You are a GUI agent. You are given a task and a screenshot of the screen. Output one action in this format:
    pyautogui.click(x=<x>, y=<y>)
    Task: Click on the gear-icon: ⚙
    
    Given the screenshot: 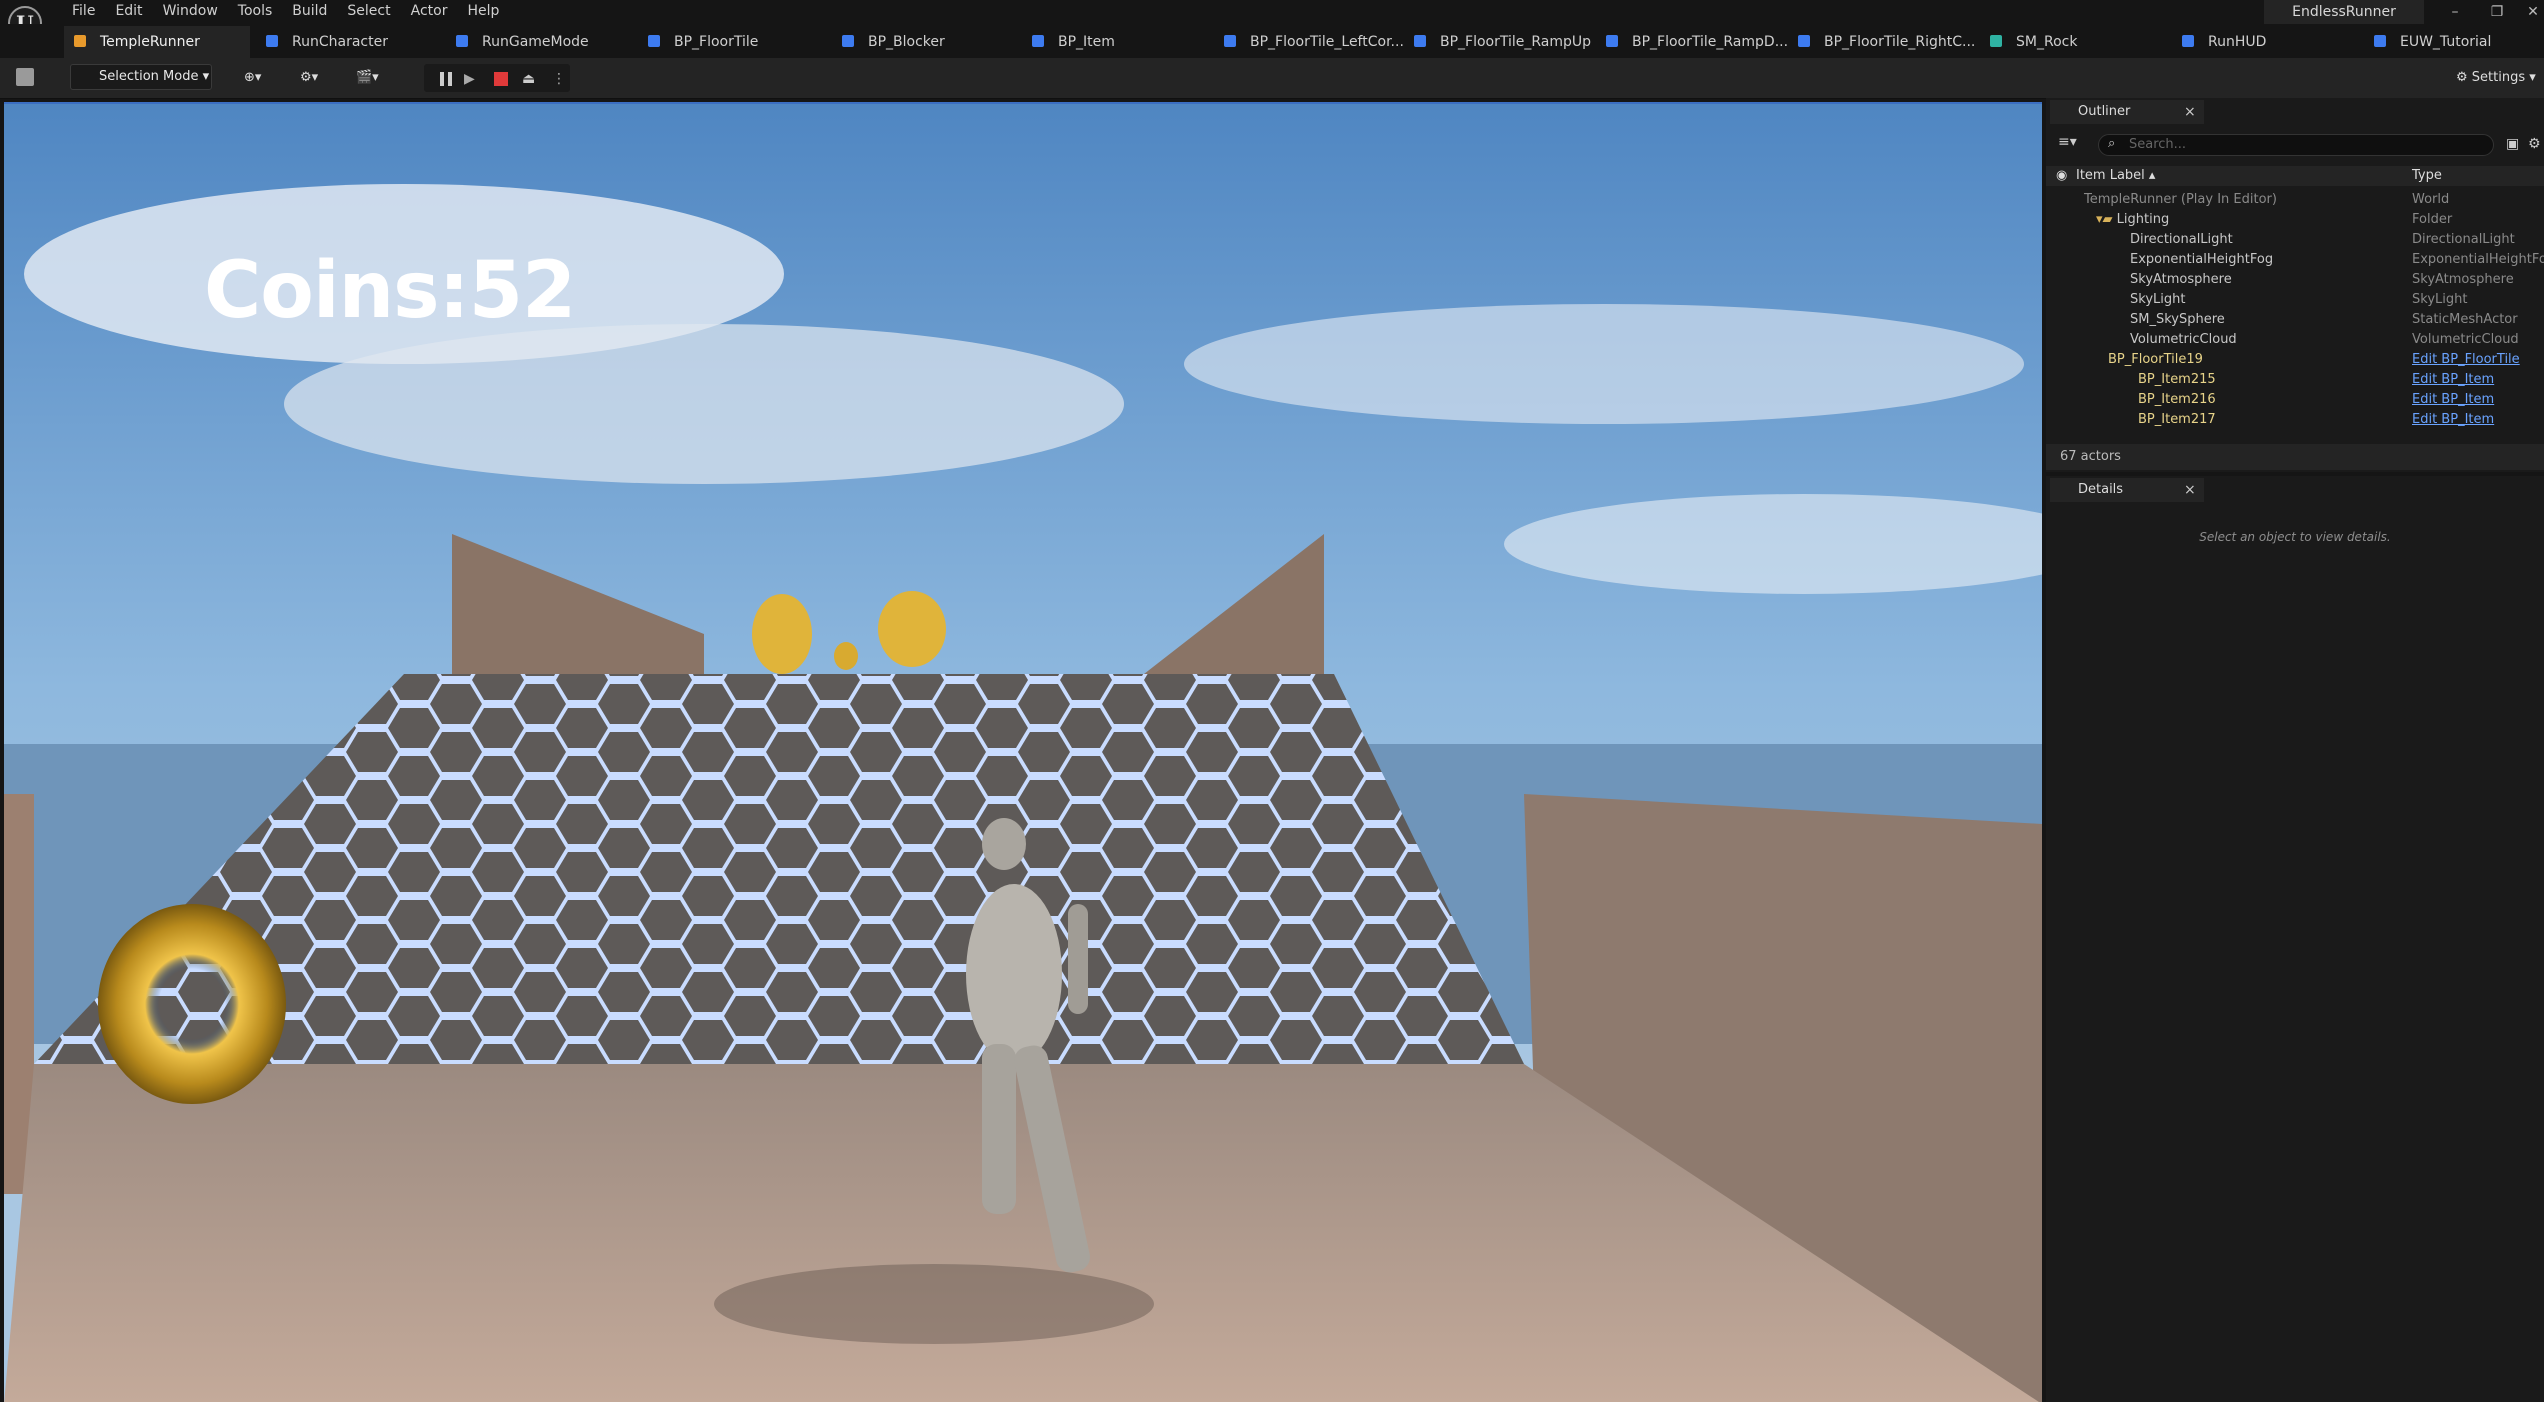 What is the action you would take?
    pyautogui.click(x=2464, y=77)
    